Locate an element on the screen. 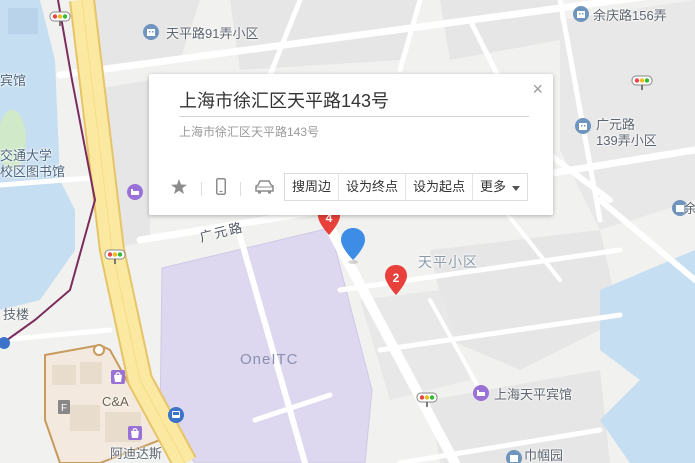 The width and height of the screenshot is (695, 463). label-binguan-left: 宾馆 is located at coordinates (13, 81).